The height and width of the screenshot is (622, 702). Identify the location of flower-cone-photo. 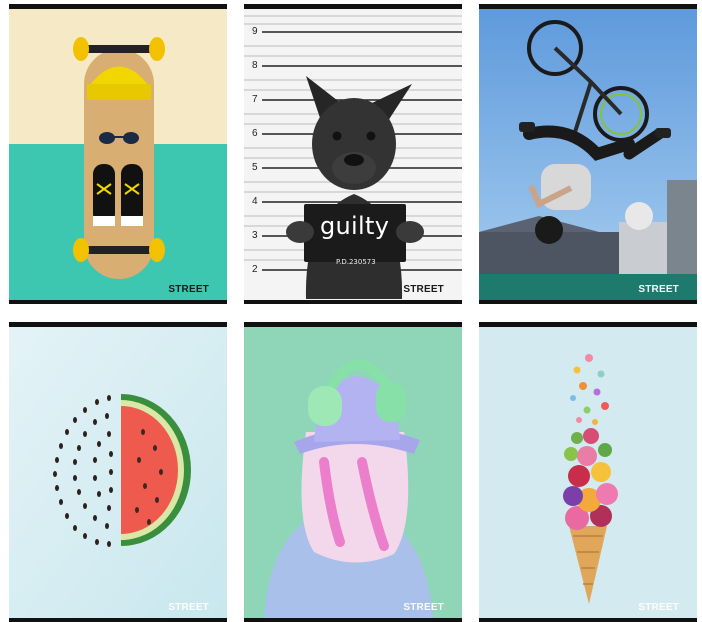
(588, 472).